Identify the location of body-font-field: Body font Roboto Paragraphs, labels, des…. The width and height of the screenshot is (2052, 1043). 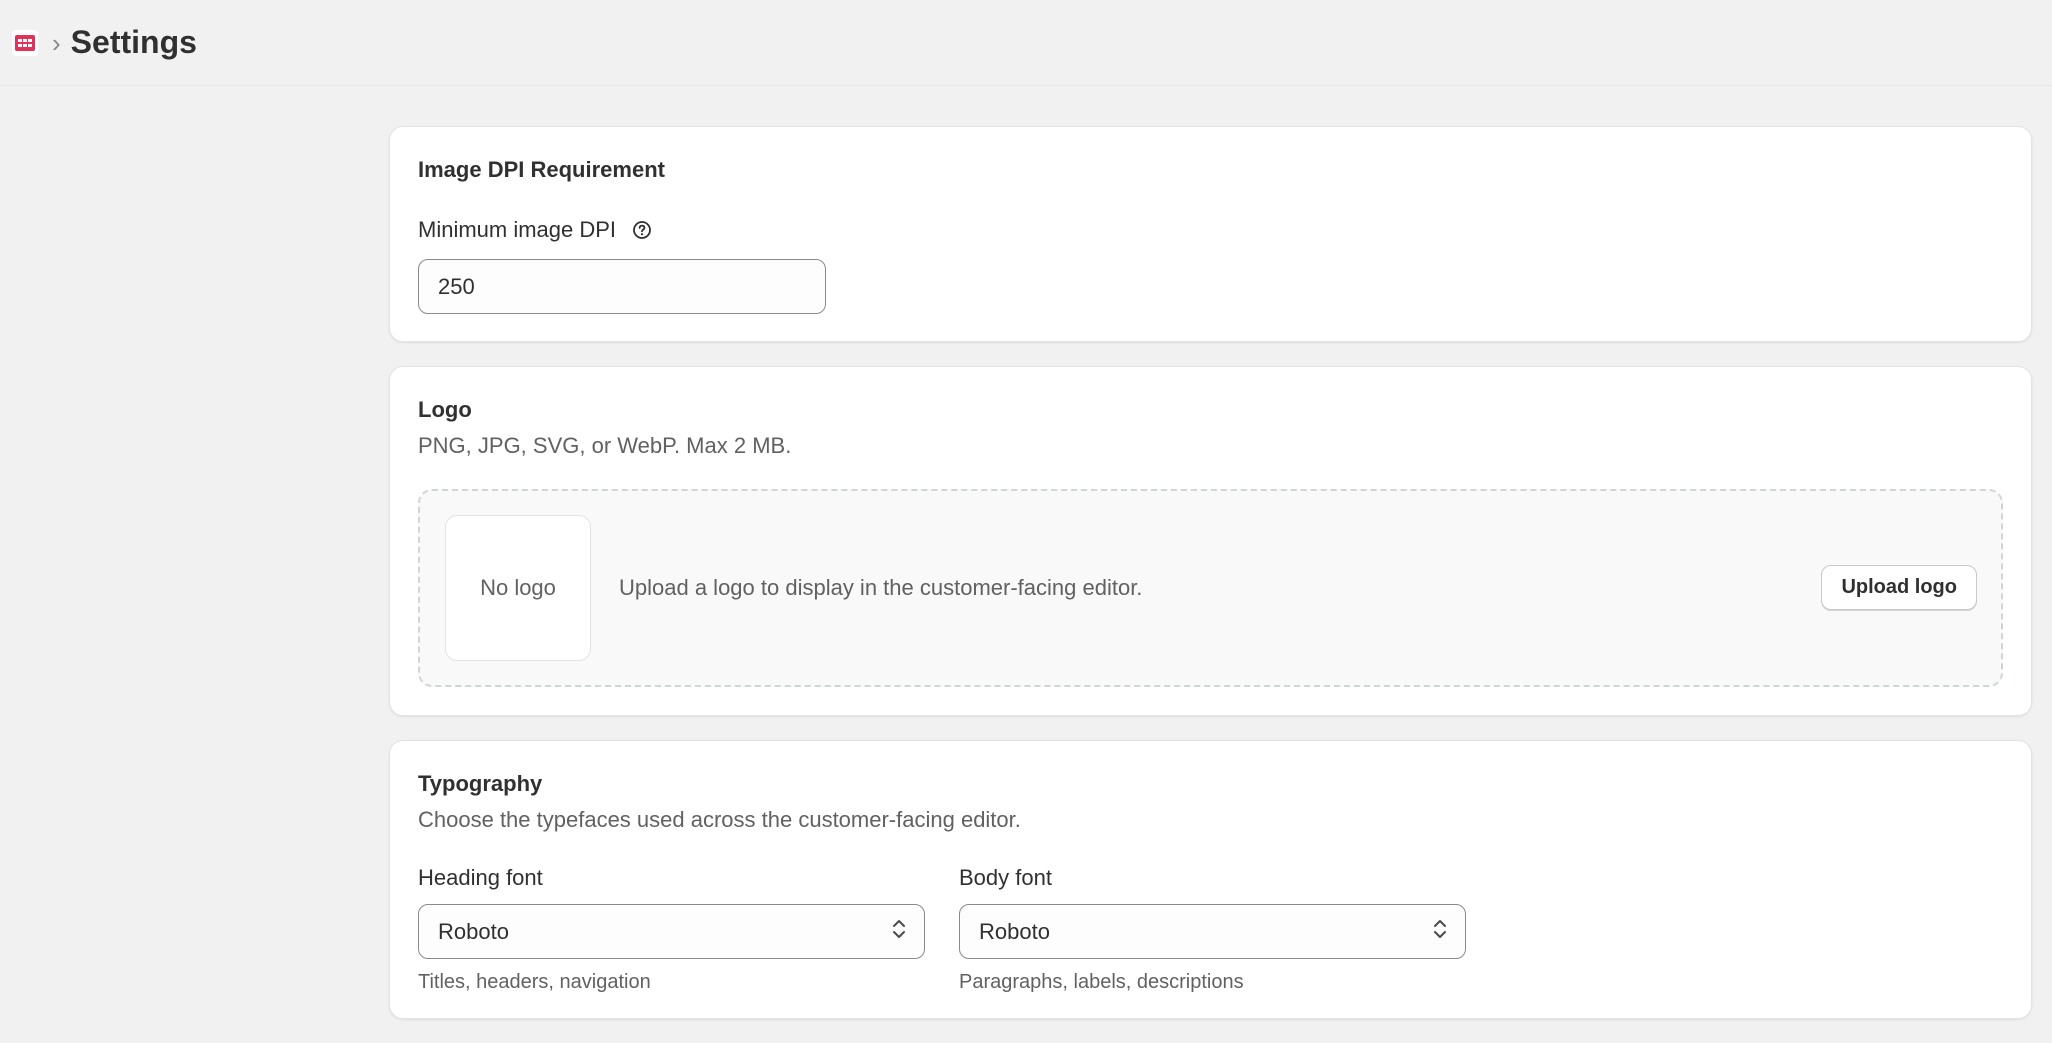
(1212, 929).